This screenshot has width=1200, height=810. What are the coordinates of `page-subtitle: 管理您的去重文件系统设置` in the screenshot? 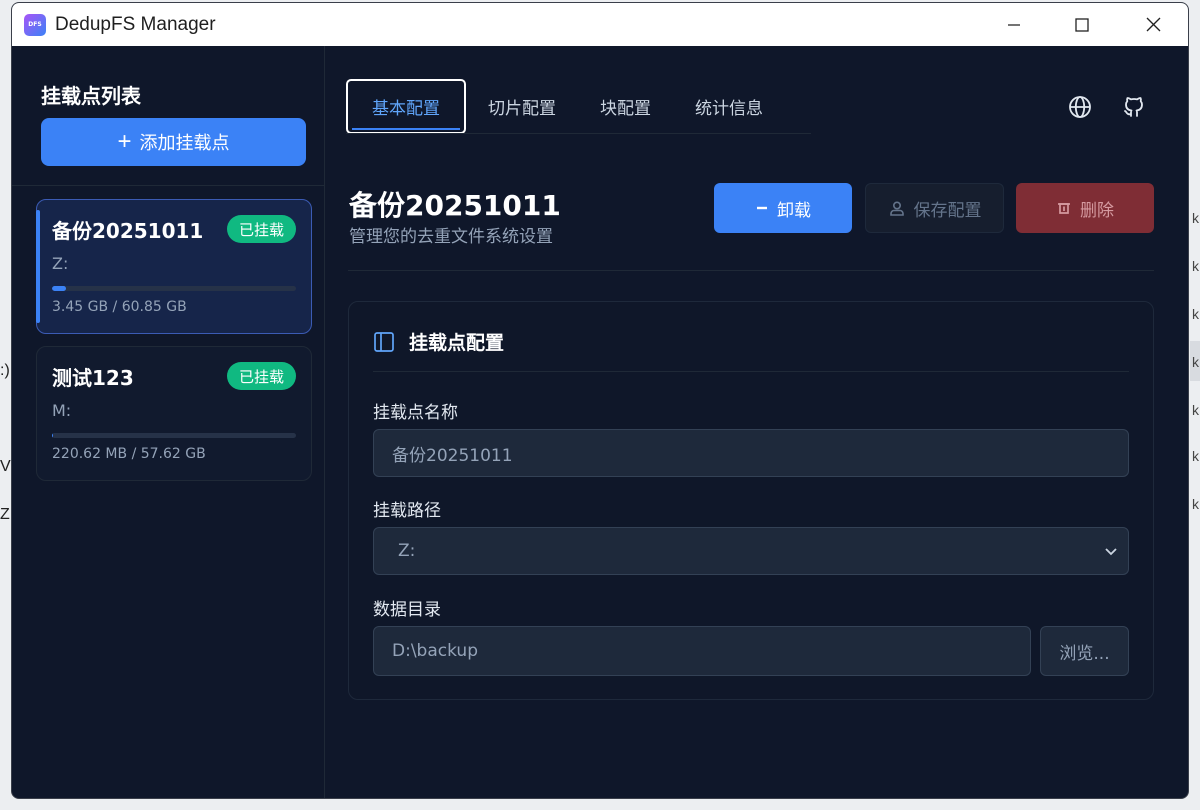 It's located at (451, 237).